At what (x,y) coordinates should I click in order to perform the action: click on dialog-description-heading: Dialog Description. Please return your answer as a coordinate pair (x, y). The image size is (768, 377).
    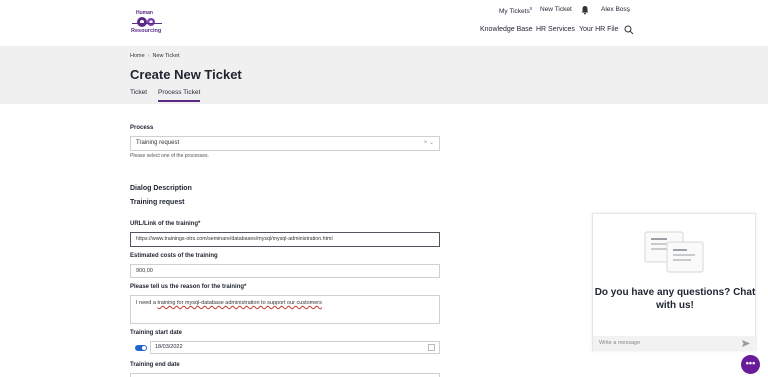
    Looking at the image, I should click on (161, 188).